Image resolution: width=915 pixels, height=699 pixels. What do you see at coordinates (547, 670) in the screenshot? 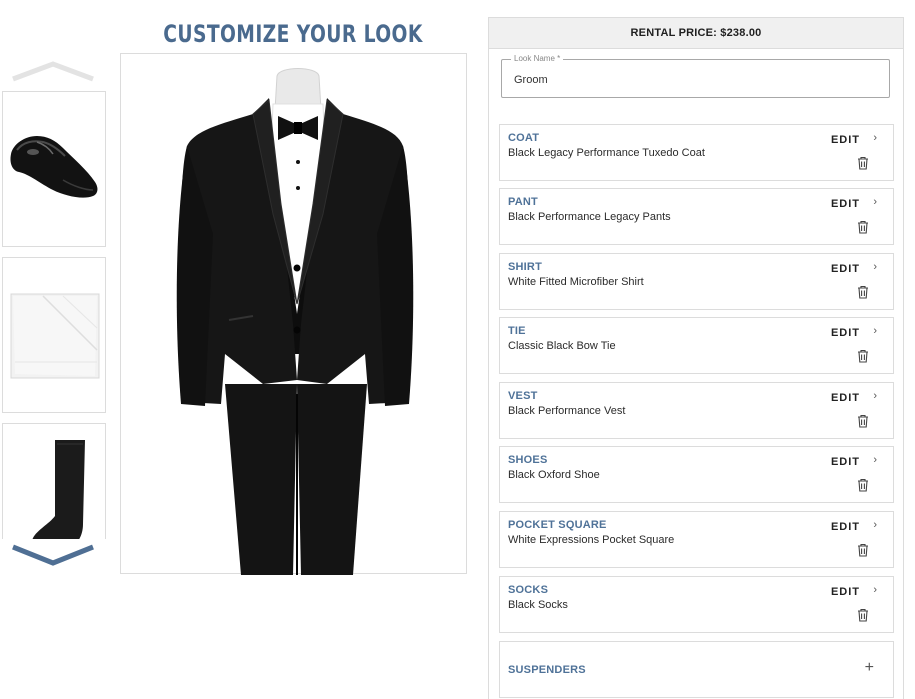
I see `item-category: SUSPENDERS` at bounding box center [547, 670].